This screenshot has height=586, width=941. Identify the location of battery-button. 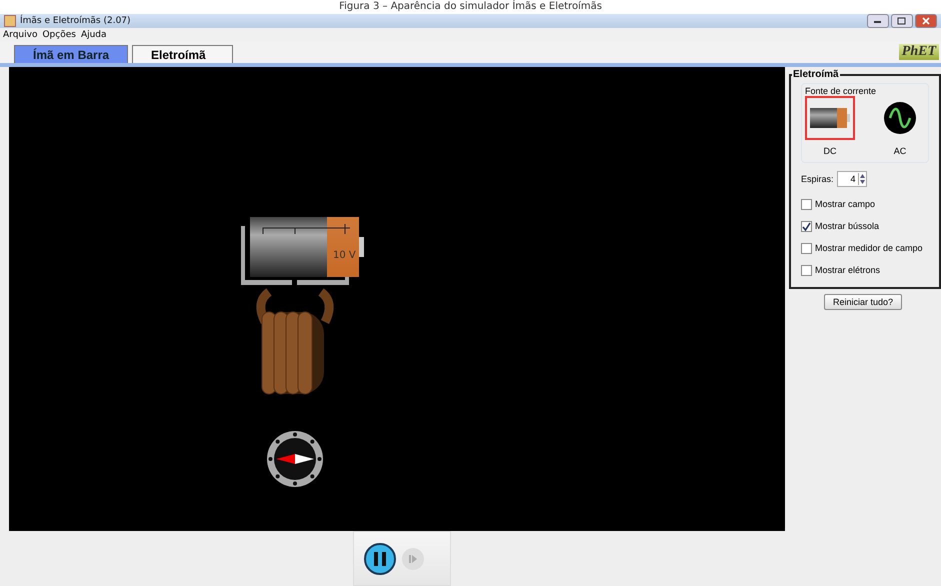
(830, 118).